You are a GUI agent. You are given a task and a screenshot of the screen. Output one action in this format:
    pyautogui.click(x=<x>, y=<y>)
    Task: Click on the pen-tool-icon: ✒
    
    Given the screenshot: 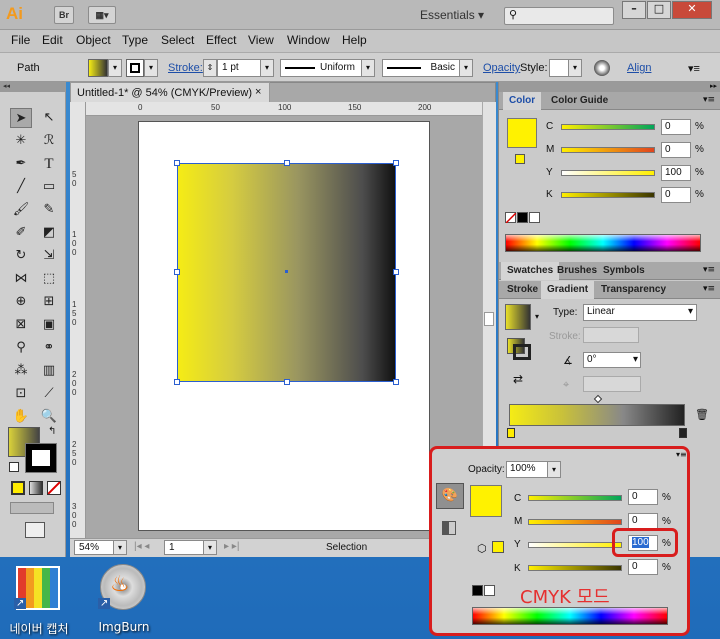 What is the action you would take?
    pyautogui.click(x=21, y=164)
    